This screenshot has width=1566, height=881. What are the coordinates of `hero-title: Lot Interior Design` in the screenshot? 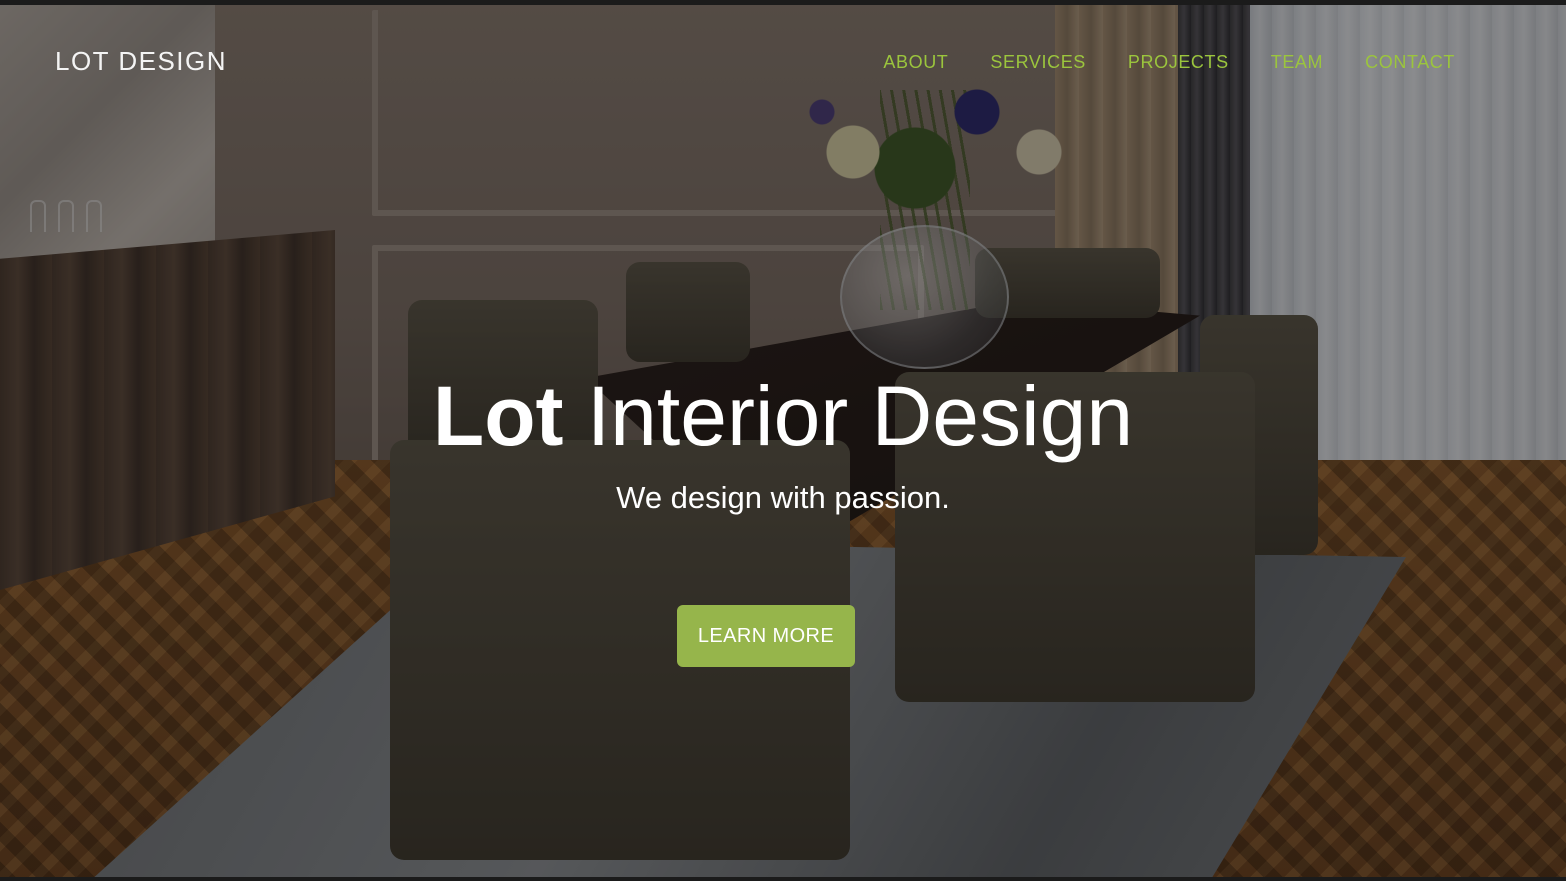 It's located at (783, 416).